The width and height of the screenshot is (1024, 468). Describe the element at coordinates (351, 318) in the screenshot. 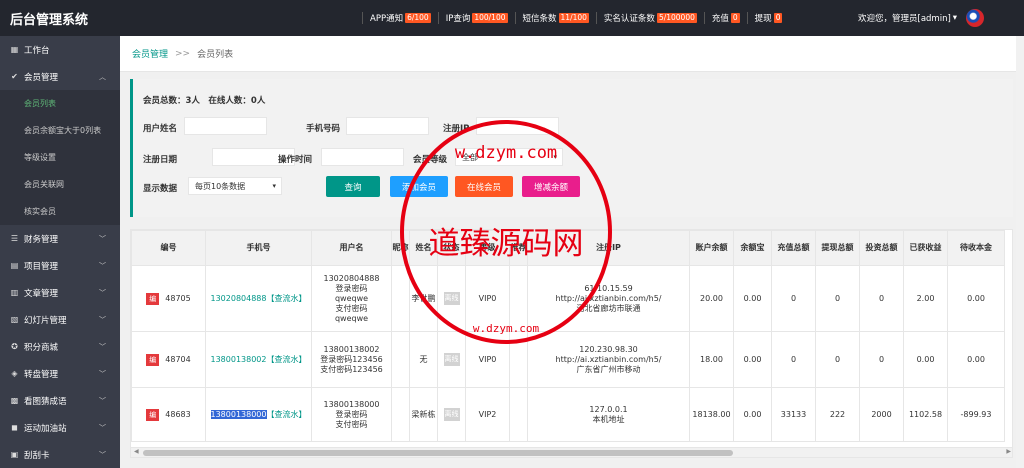

I see `user-detail-line: qweqwe` at that location.